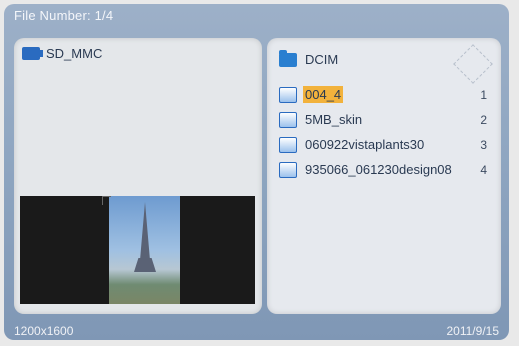  Describe the element at coordinates (473, 64) in the screenshot. I see `up-folder-icon` at that location.